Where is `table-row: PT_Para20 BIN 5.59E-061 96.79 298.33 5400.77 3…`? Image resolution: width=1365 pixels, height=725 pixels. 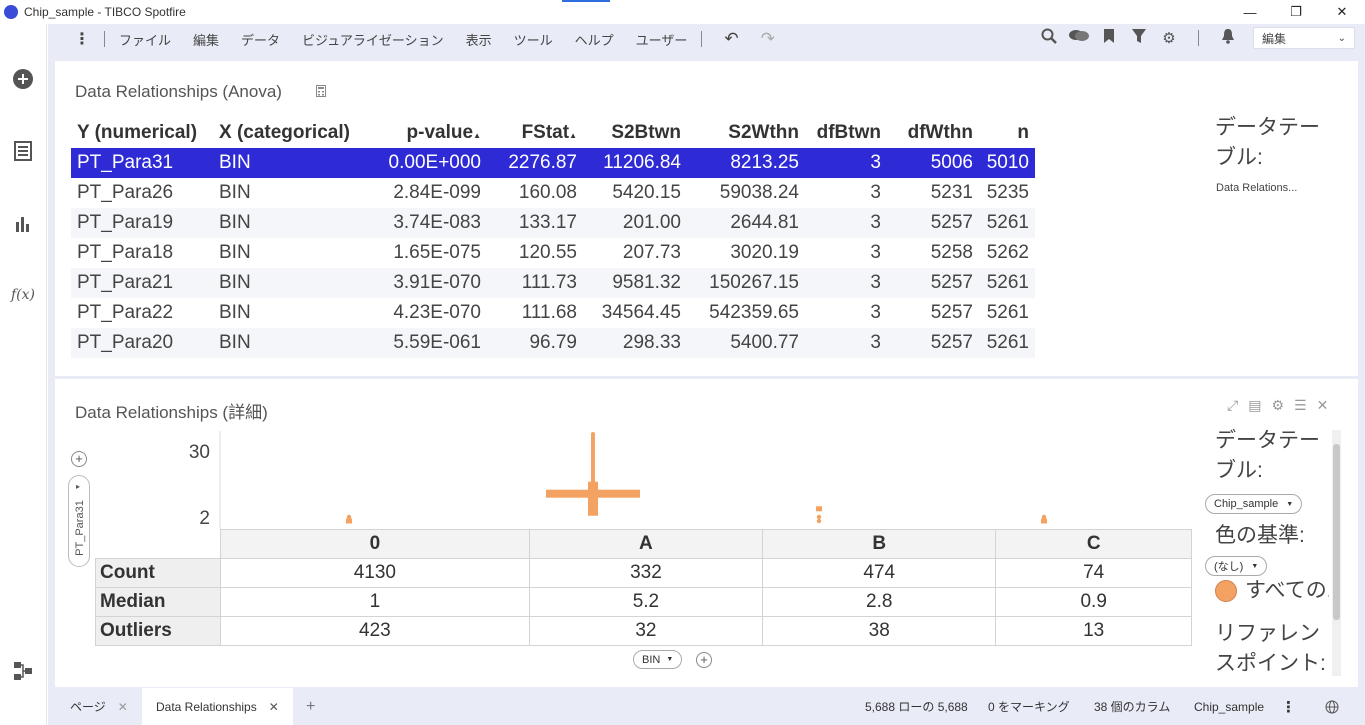 table-row: PT_Para20 BIN 5.59E-061 96.79 298.33 5400.77 3… is located at coordinates (553, 343).